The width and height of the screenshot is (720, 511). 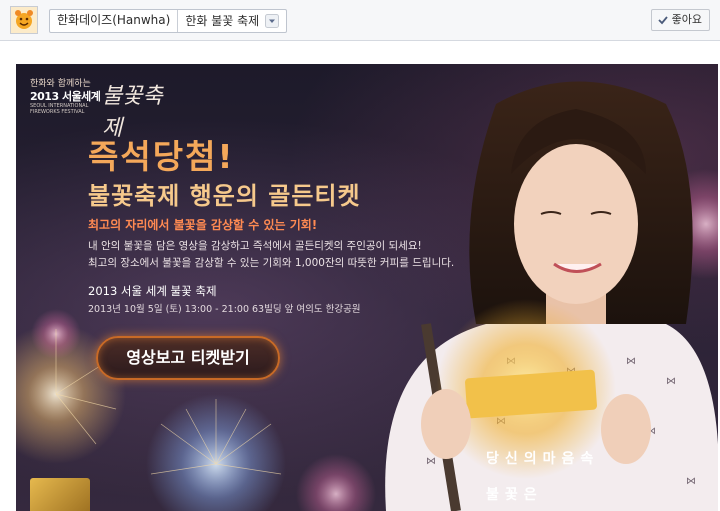 What do you see at coordinates (188, 358) in the screenshot?
I see `watch-video-get-ticket-button: 영상보고 티켓받기` at bounding box center [188, 358].